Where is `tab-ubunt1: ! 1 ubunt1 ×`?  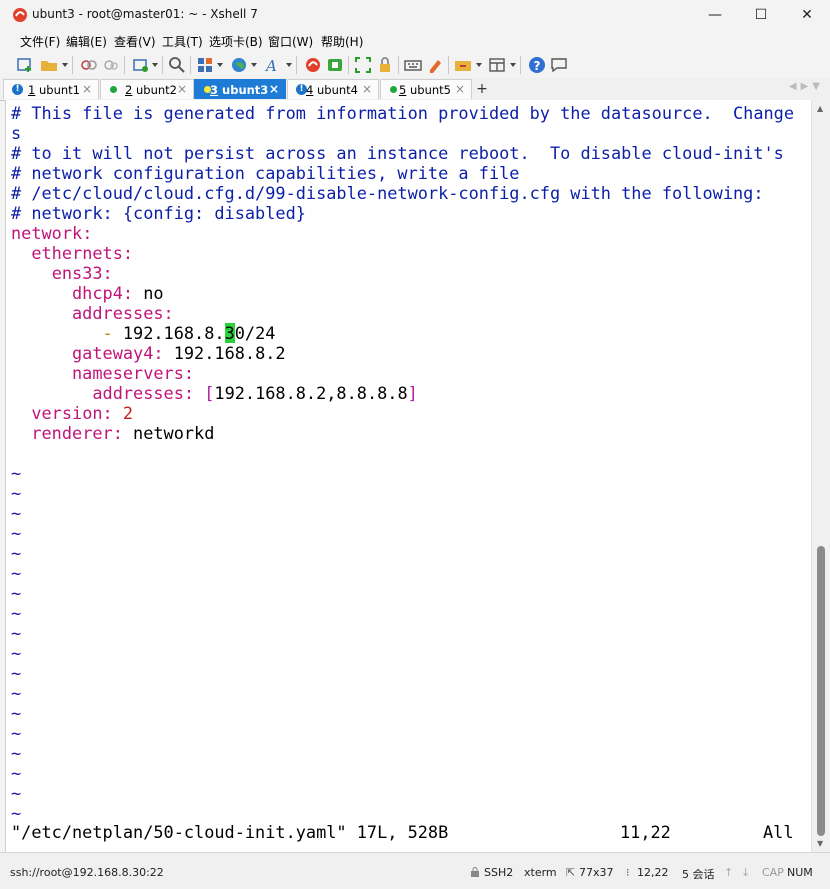
tab-ubunt1: ! 1 ubunt1 × is located at coordinates (51, 89).